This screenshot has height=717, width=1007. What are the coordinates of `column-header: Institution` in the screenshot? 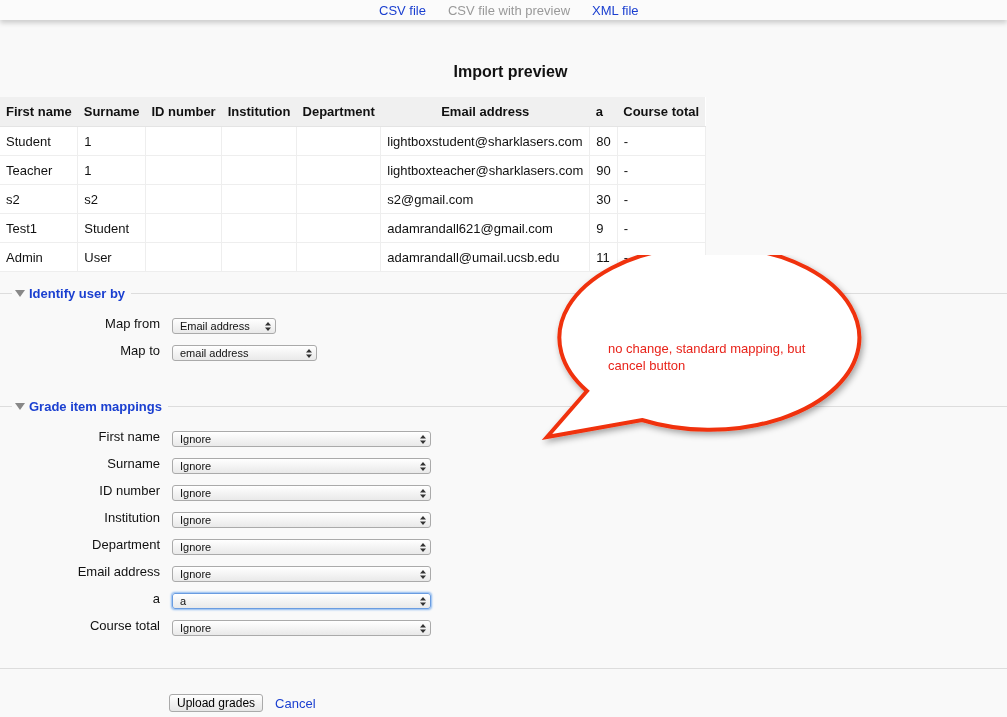 It's located at (259, 112).